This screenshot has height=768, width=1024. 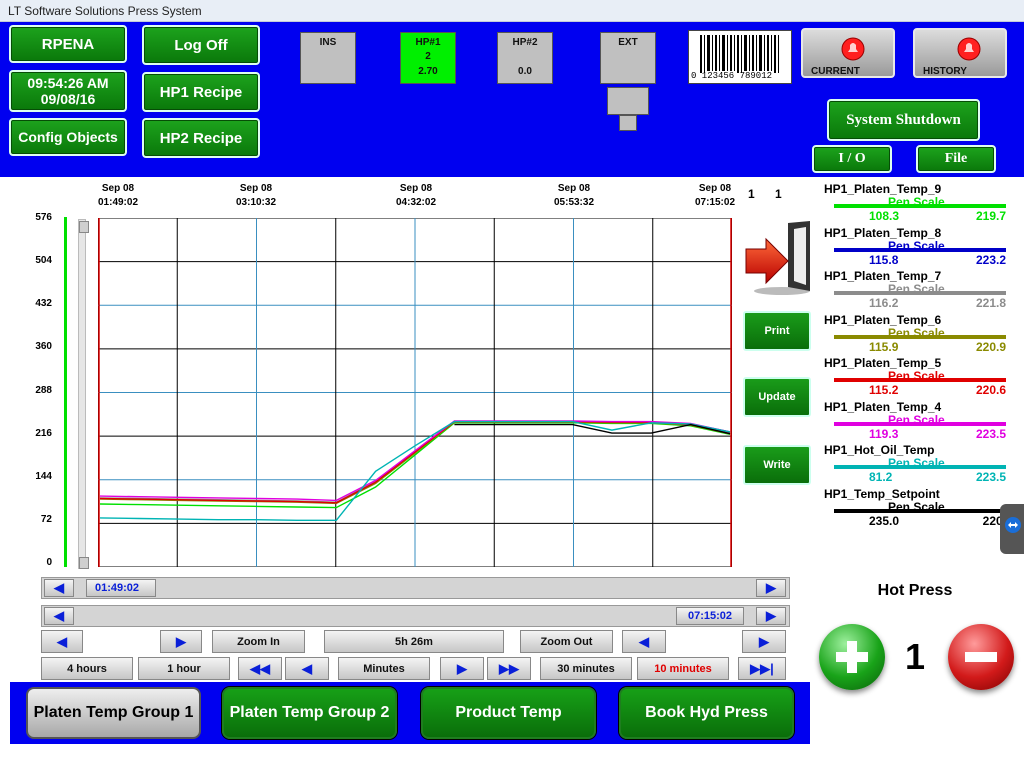 I want to click on zoom-out-button: Zoom Out, so click(x=566, y=641).